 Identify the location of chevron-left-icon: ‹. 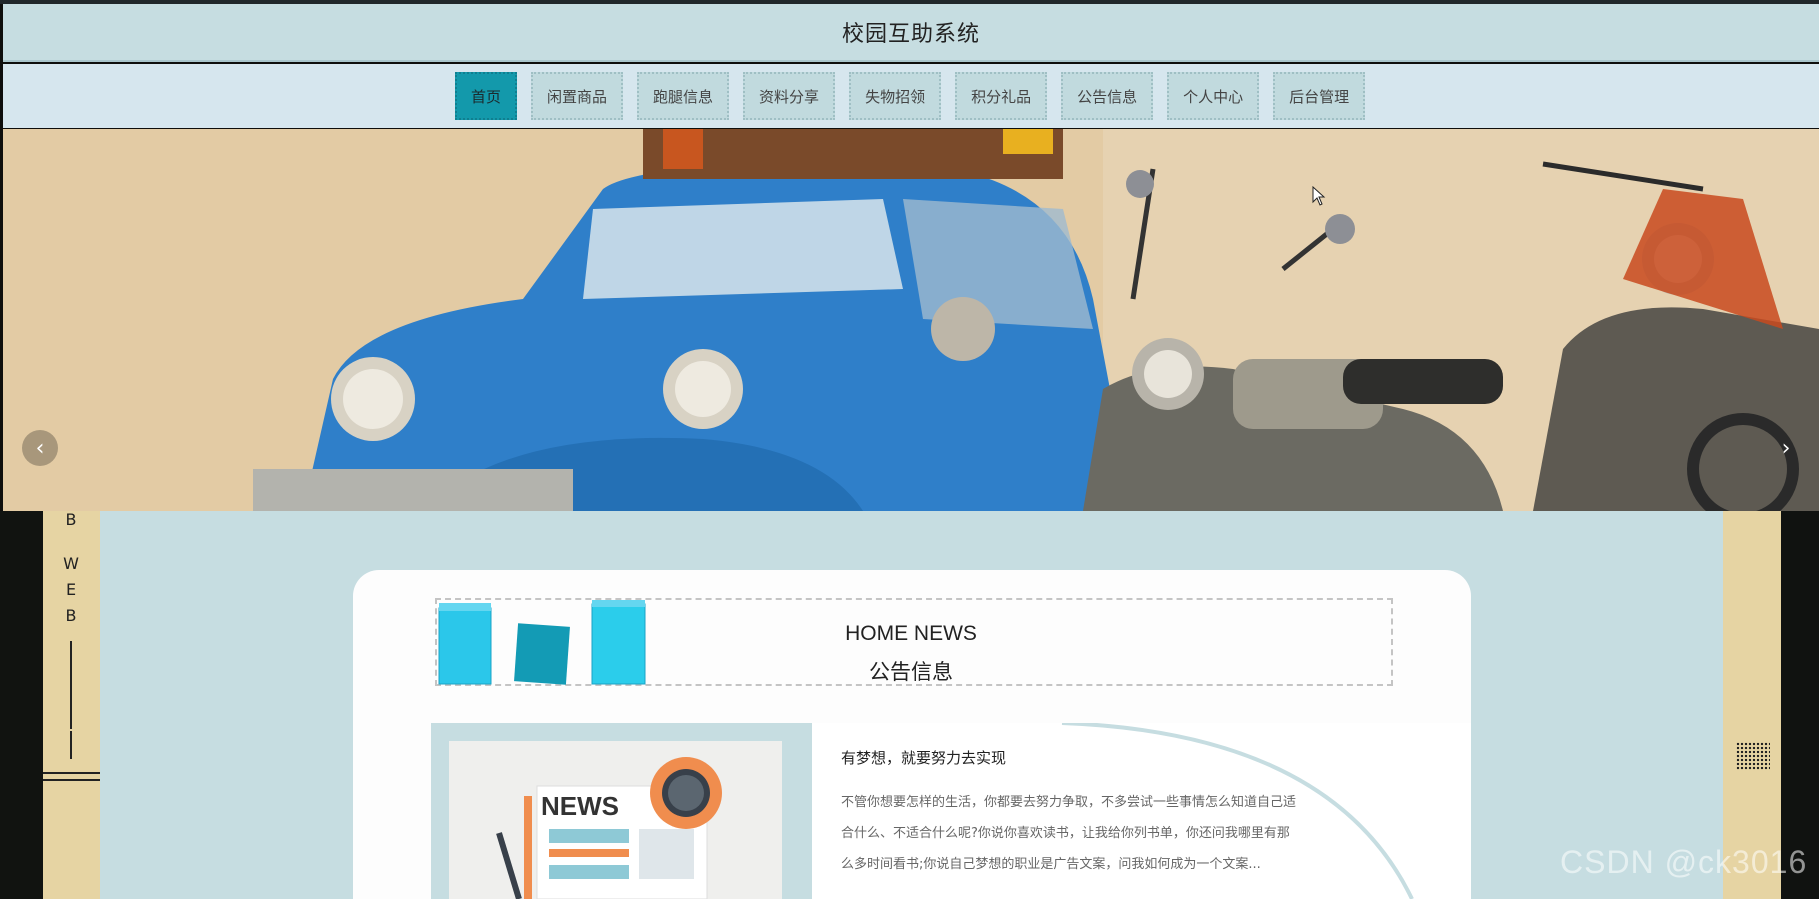
(40, 448).